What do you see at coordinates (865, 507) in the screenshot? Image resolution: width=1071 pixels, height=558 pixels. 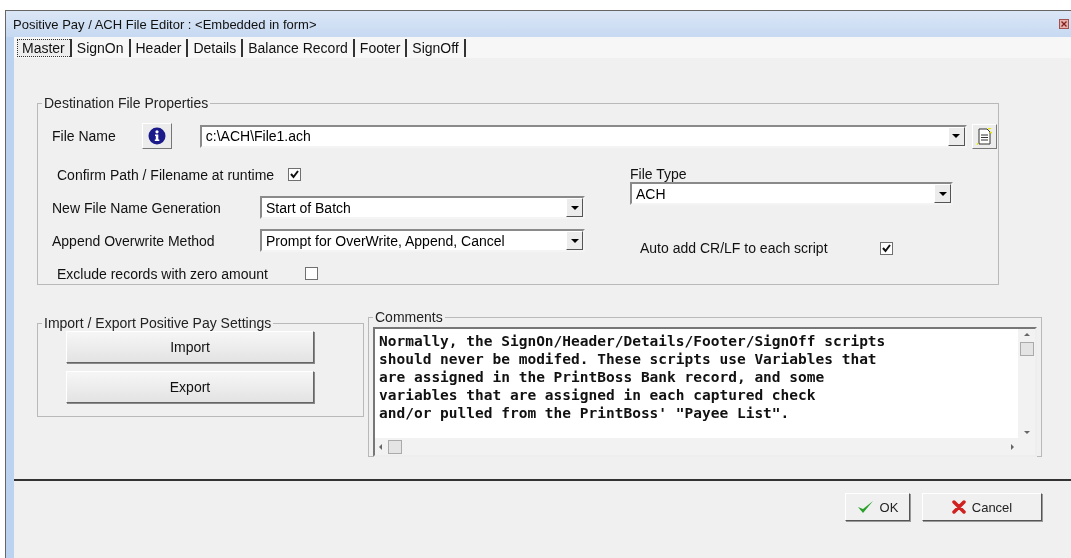 I see `checkmark-icon` at bounding box center [865, 507].